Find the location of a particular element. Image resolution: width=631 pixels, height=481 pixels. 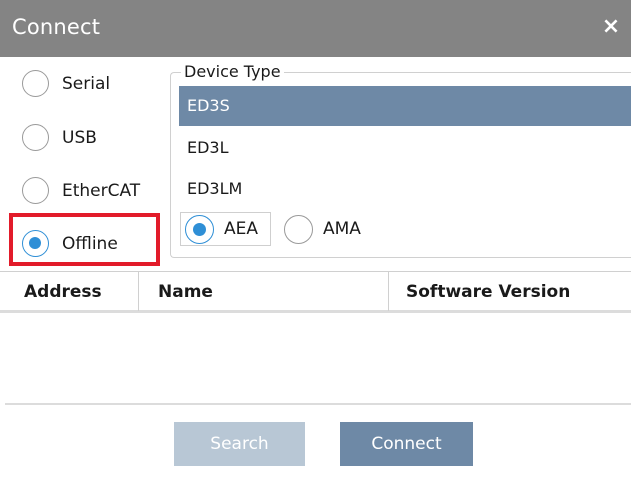

column-header-name: Name is located at coordinates (268, 291).